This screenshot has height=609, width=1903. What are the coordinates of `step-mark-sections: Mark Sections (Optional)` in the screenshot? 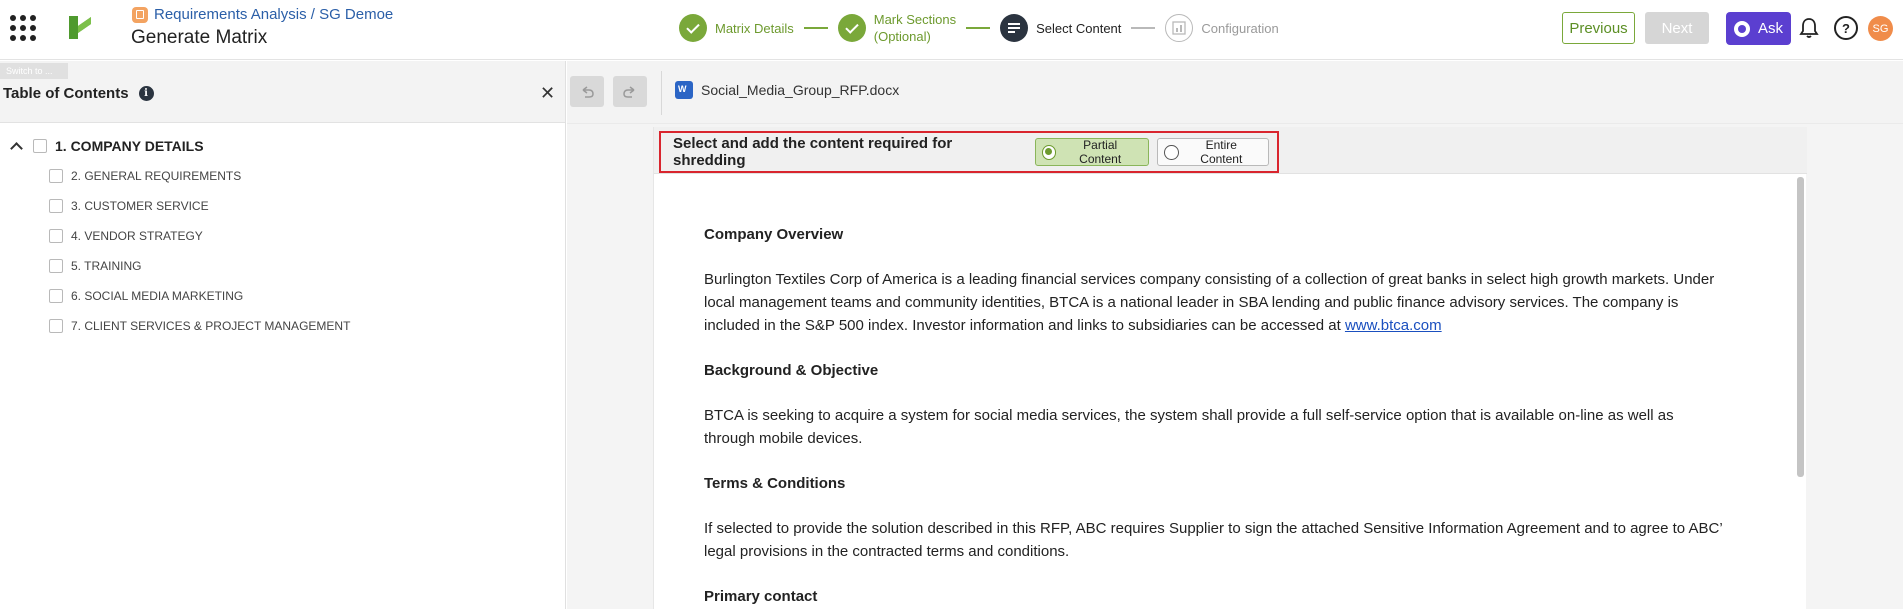 It's located at (896, 28).